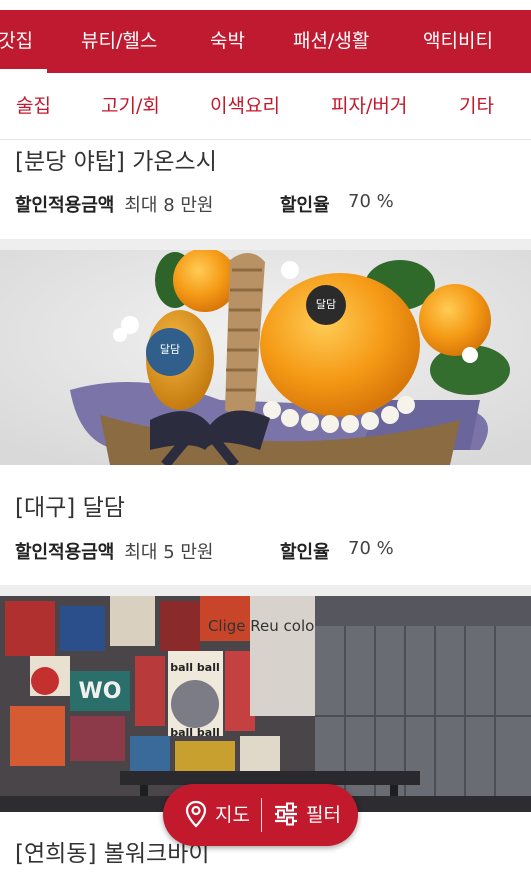 The height and width of the screenshot is (876, 531). Describe the element at coordinates (33, 106) in the screenshot. I see `sub-tab-bar: 술집` at that location.